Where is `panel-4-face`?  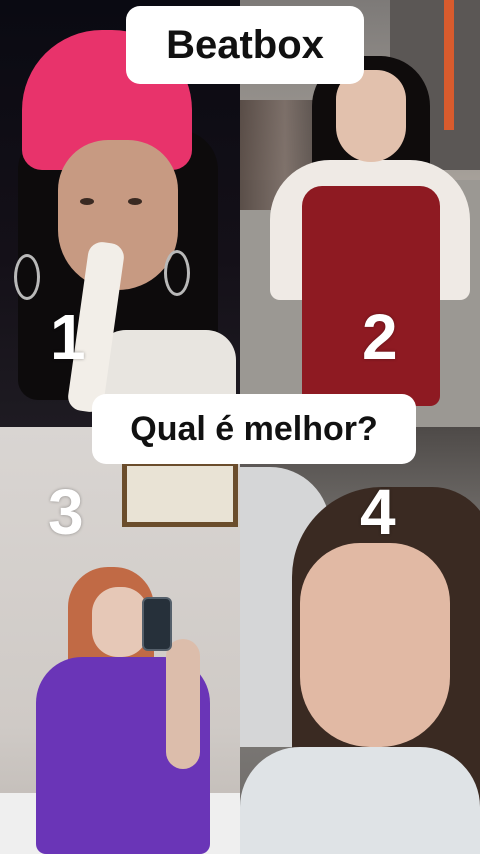
panel-4-face is located at coordinates (375, 645).